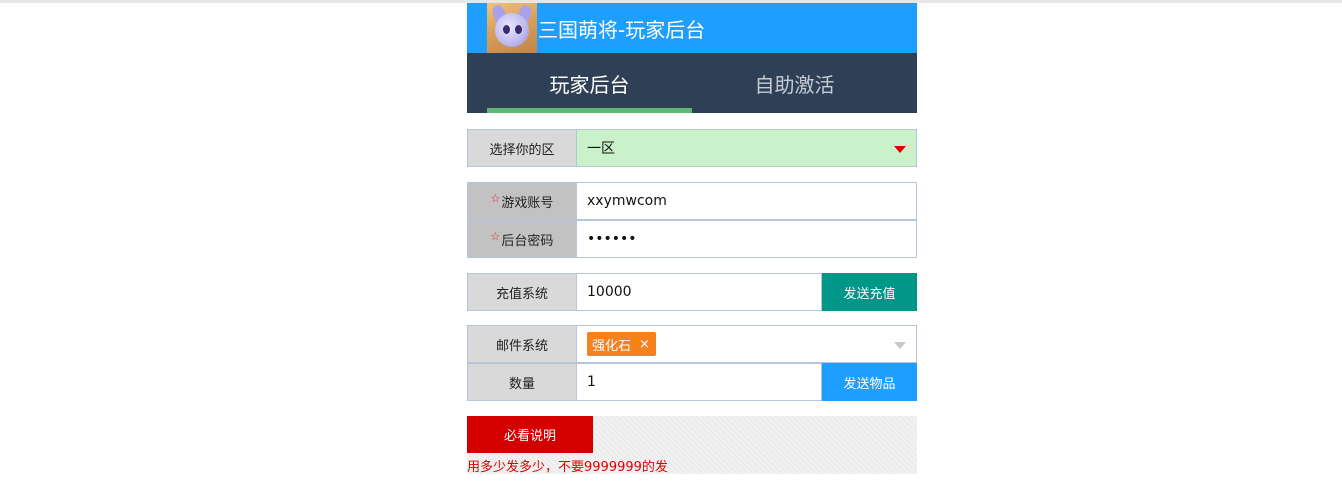  Describe the element at coordinates (527, 203) in the screenshot. I see `account-label-text: 游戏账号` at that location.